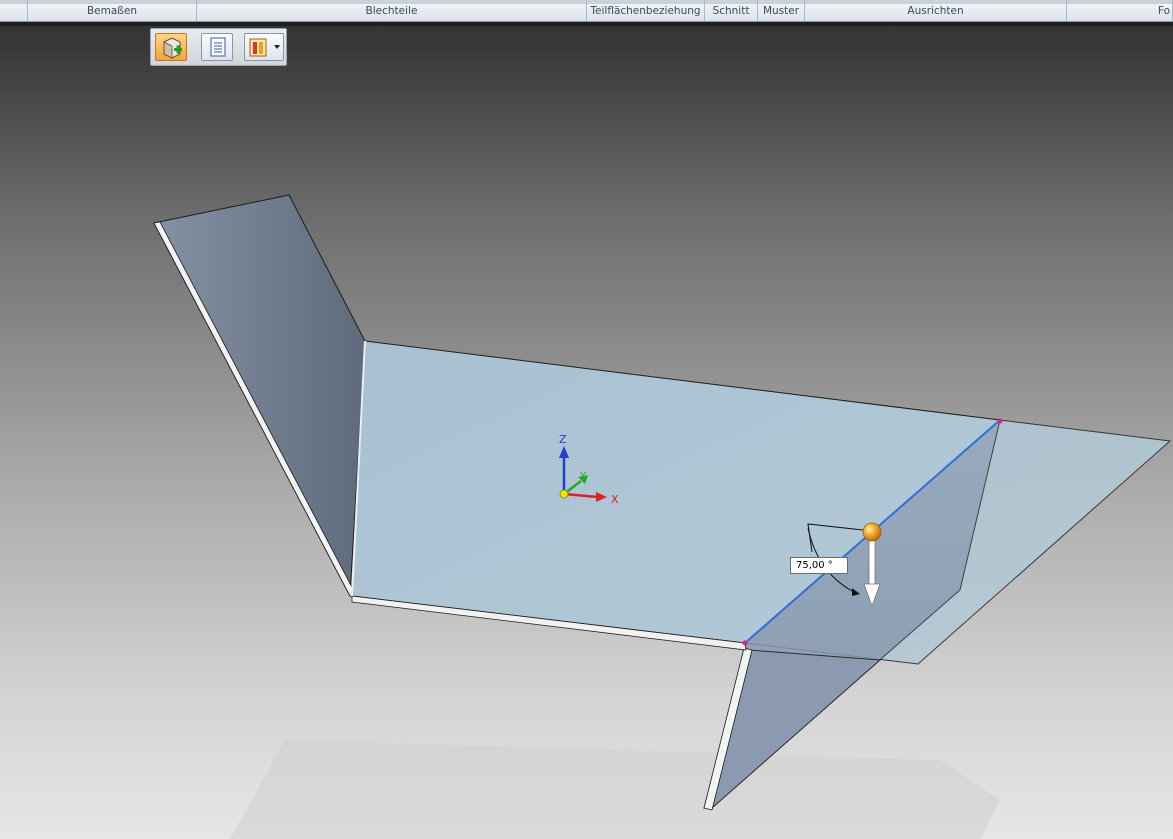  Describe the element at coordinates (781, 10) in the screenshot. I see `ribbon-group-muster: Muster` at that location.